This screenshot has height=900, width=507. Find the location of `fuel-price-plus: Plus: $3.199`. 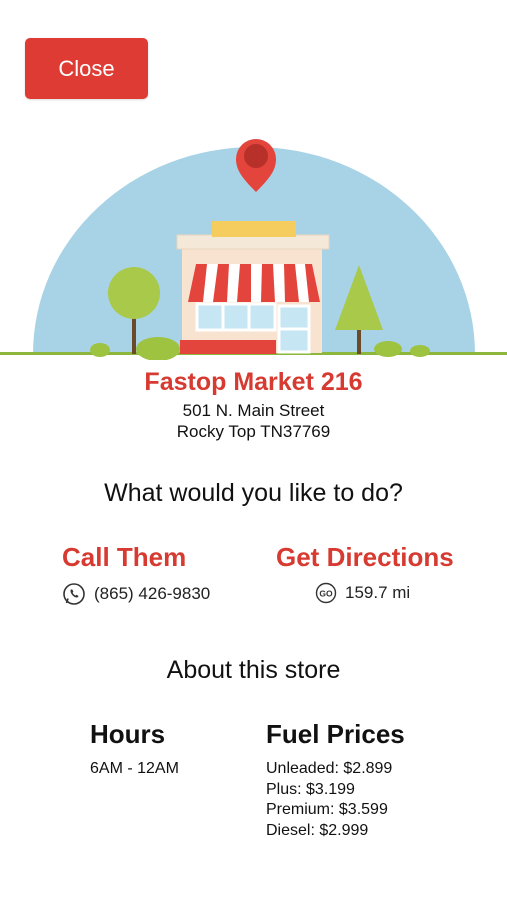

fuel-price-plus: Plus: $3.199 is located at coordinates (310, 789).